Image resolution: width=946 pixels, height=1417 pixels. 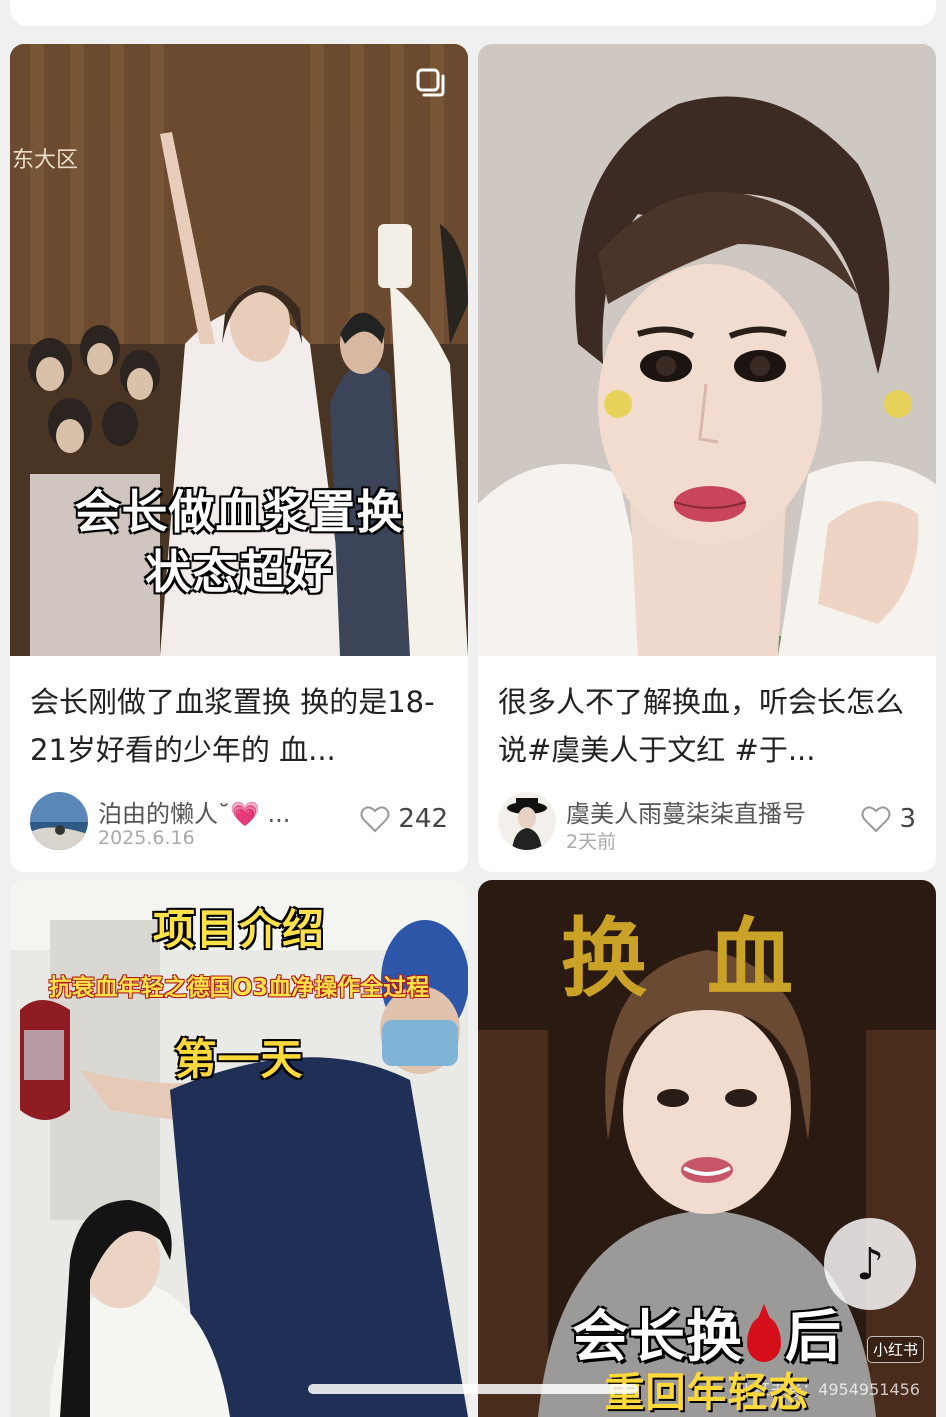 What do you see at coordinates (146, 838) in the screenshot?
I see `post-date: 2025.6.16` at bounding box center [146, 838].